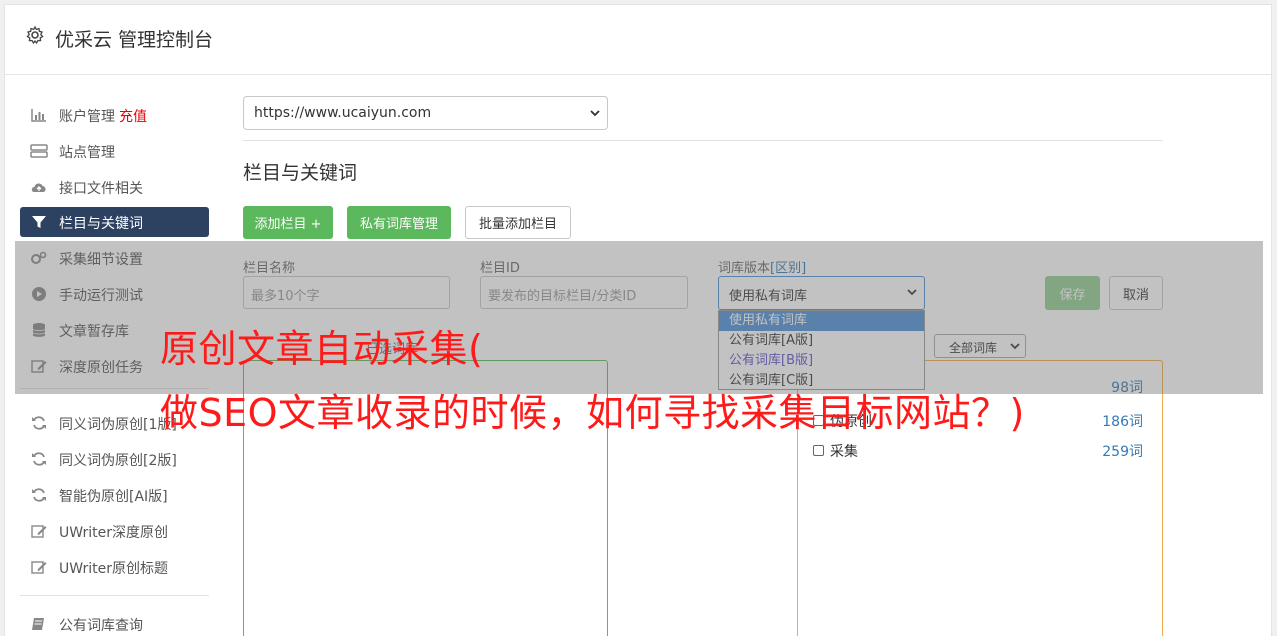  Describe the element at coordinates (101, 189) in the screenshot. I see `sidebar-item-label: 接口文件相关` at that location.